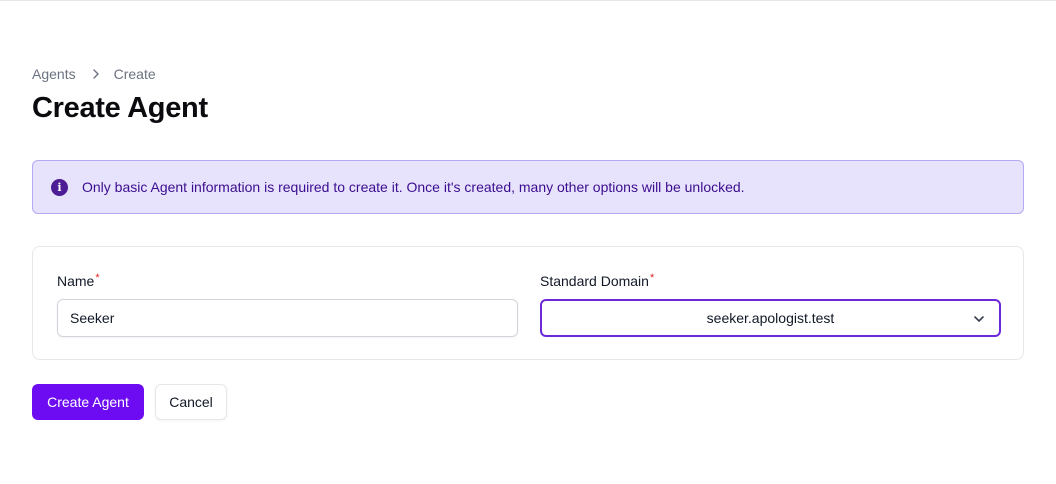 This screenshot has width=1056, height=484. I want to click on domain-select-value: seeker.apologist.test, so click(770, 318).